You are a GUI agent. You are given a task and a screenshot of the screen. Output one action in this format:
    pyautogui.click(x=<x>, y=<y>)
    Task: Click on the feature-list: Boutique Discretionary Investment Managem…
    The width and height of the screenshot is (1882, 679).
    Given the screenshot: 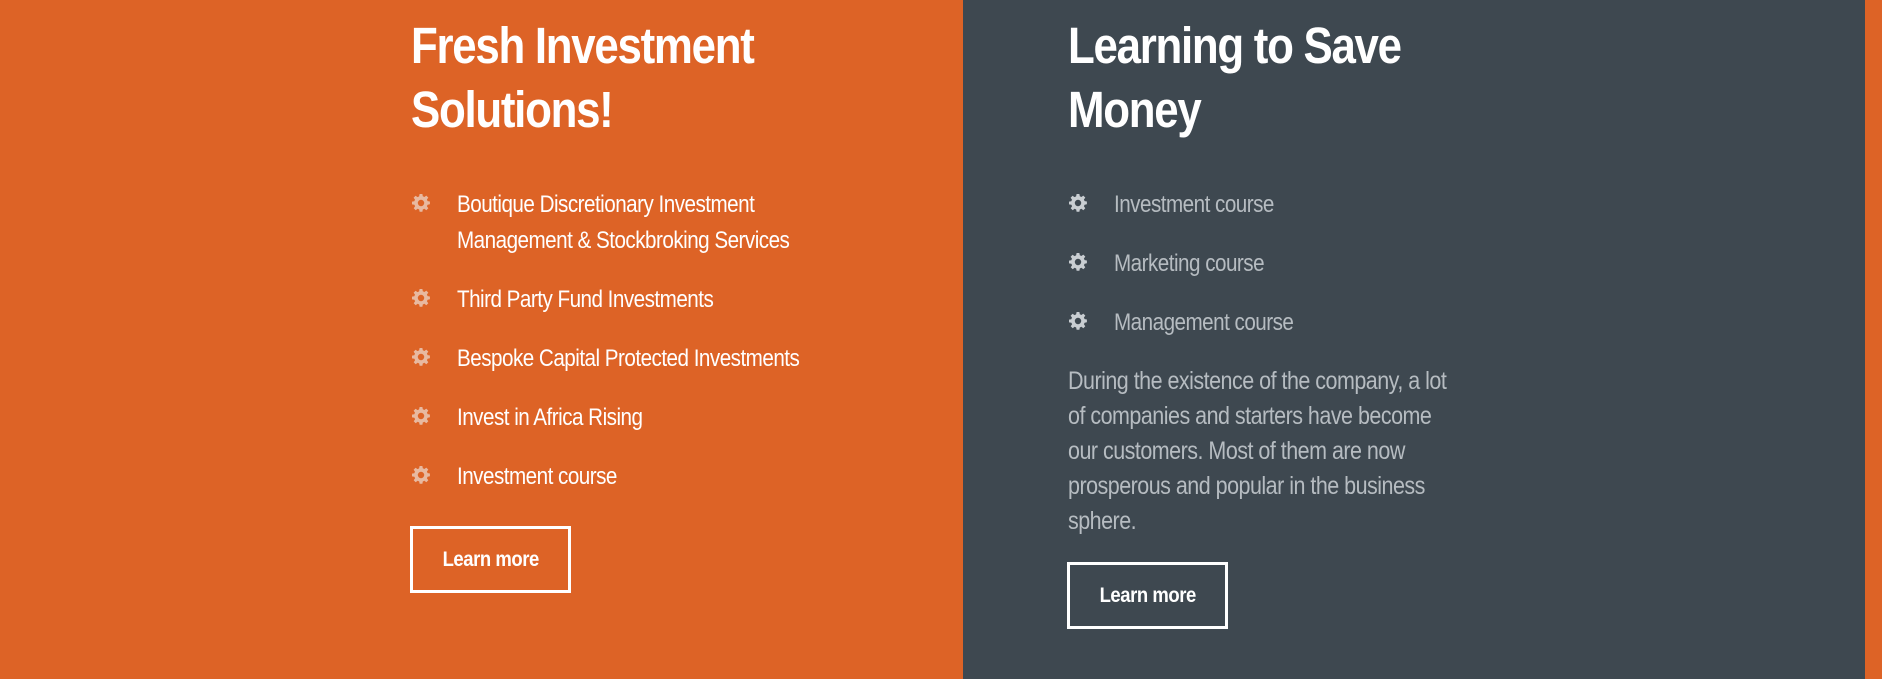 What is the action you would take?
    pyautogui.click(x=661, y=341)
    